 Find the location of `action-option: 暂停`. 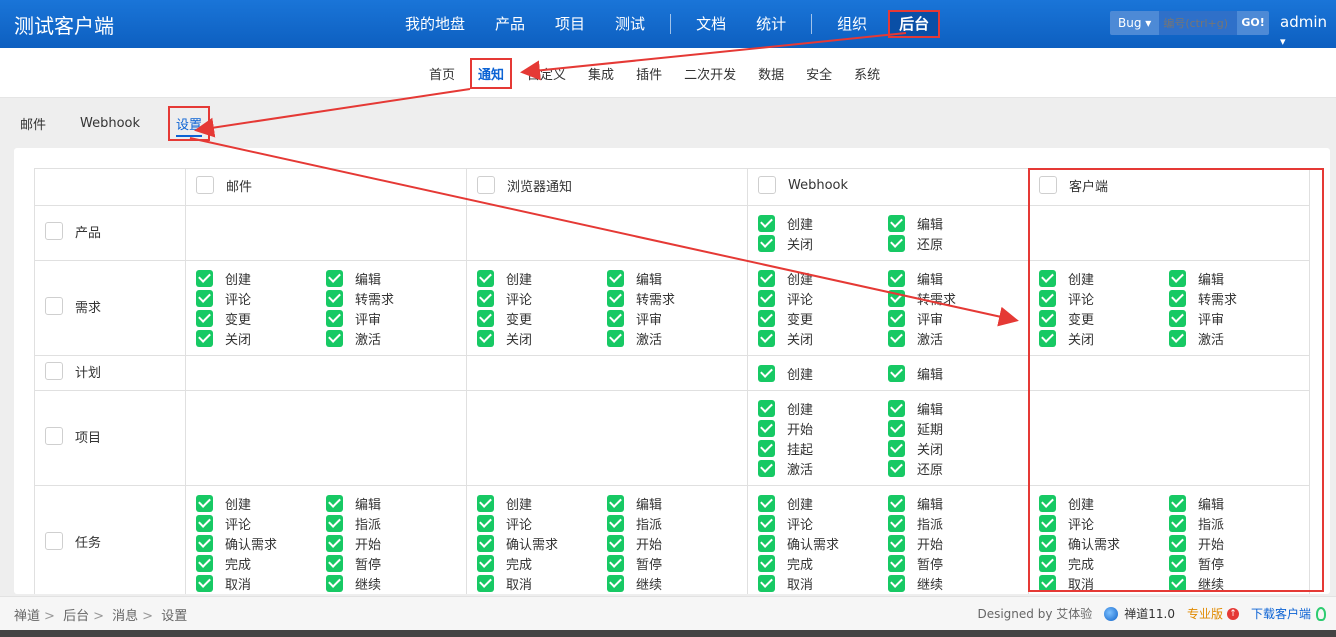

action-option: 暂停 is located at coordinates (391, 563).